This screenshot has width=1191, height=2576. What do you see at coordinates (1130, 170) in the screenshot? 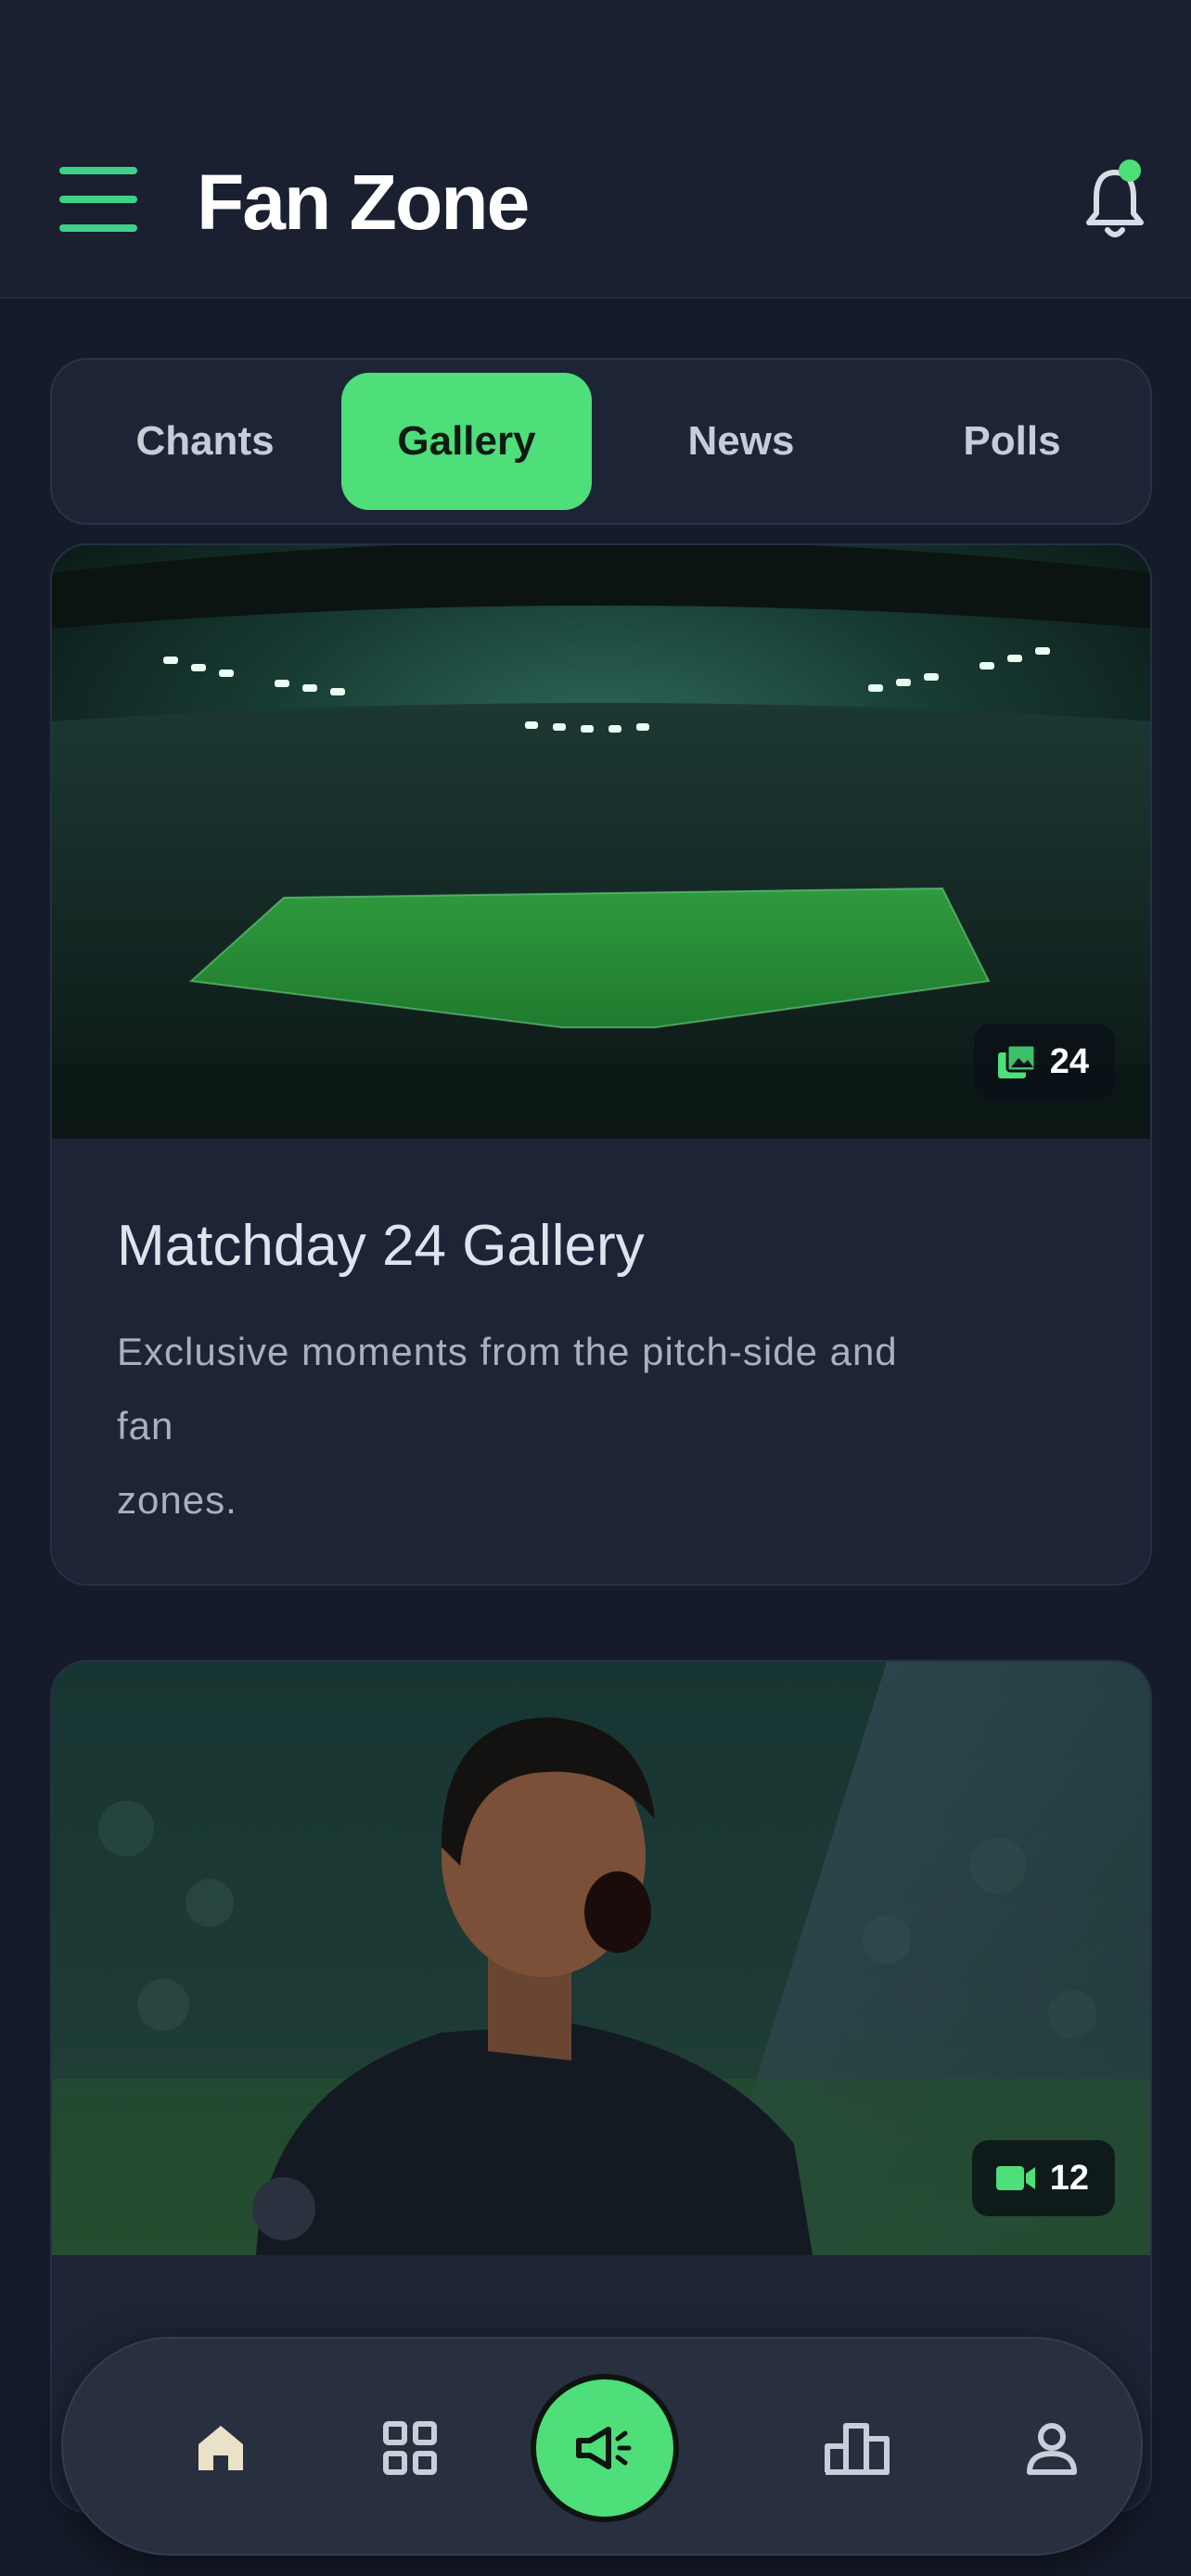
I see `notification-dot` at bounding box center [1130, 170].